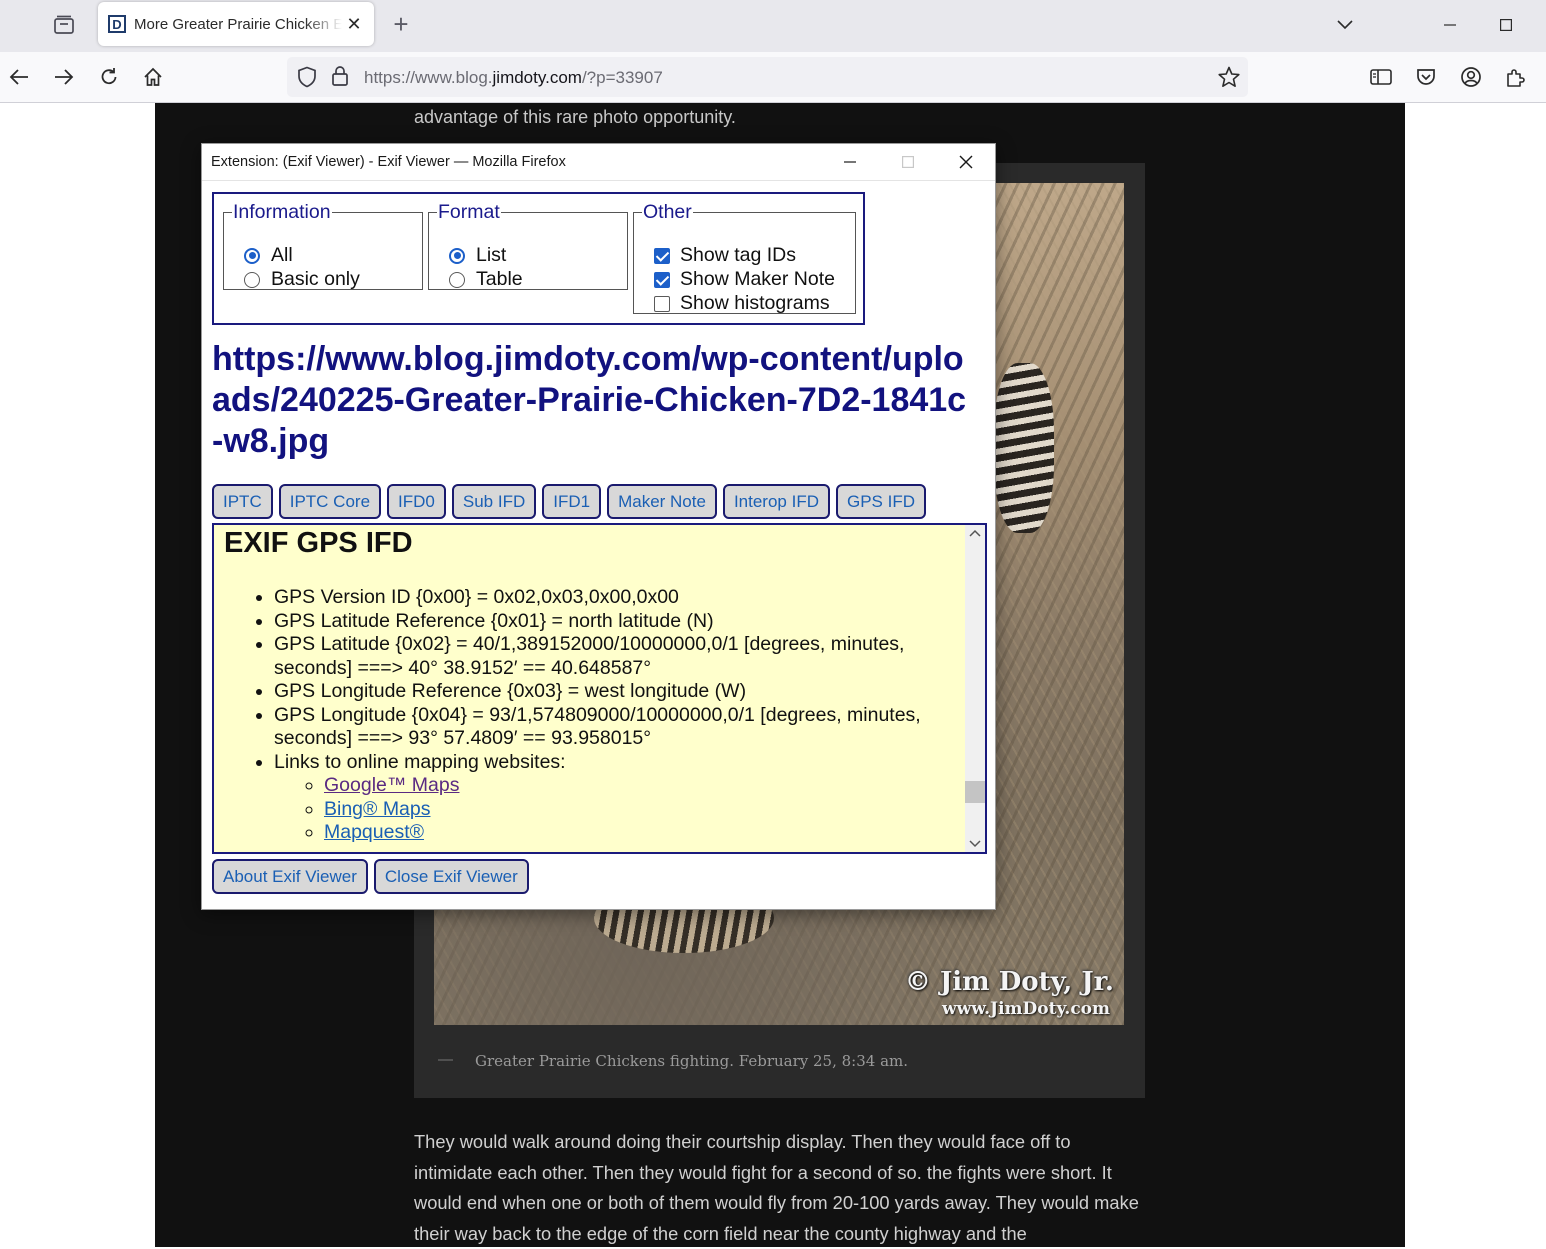 Image resolution: width=1546 pixels, height=1249 pixels. I want to click on information-basic-option: Basic only, so click(302, 279).